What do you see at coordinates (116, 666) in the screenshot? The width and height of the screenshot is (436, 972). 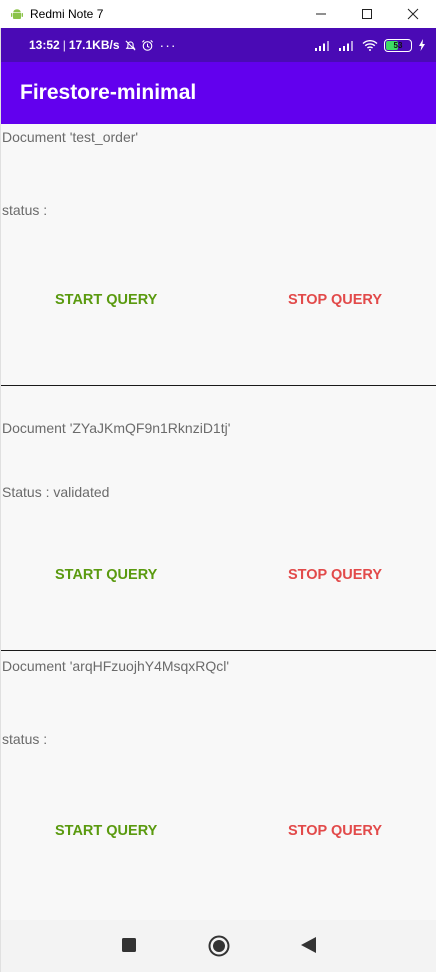 I see `document-label: Document 'arqHFzuojhY4MsqxRQcl'` at bounding box center [116, 666].